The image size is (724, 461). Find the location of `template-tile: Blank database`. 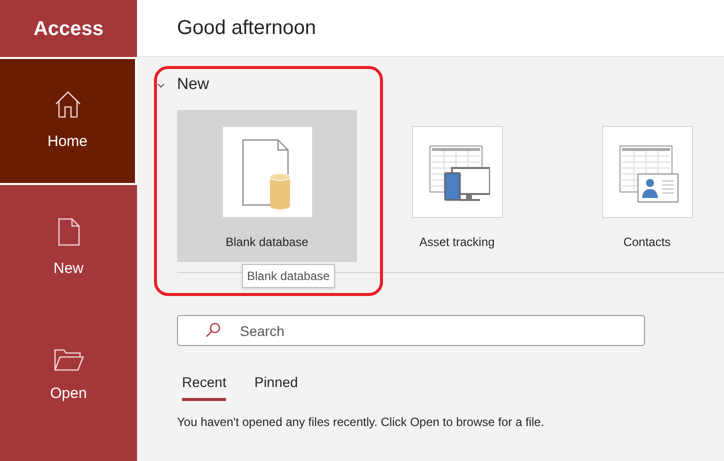

template-tile: Blank database is located at coordinates (267, 186).